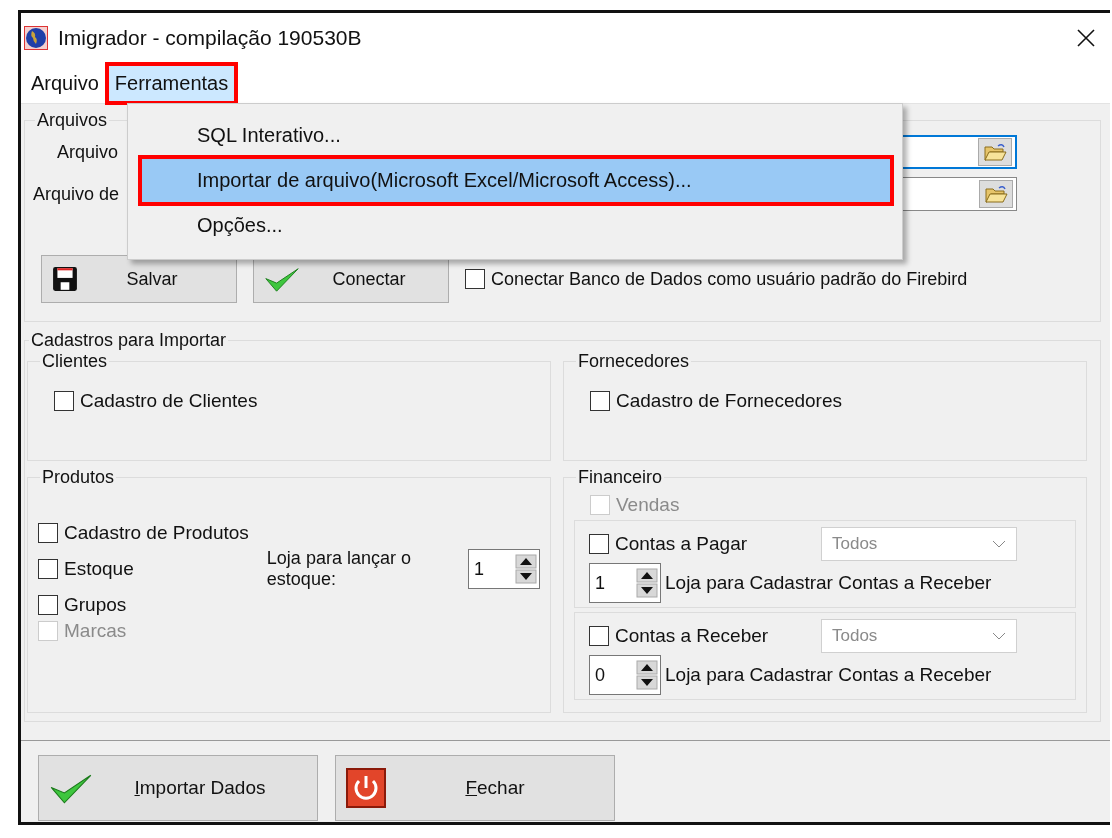 Image resolution: width=1112 pixels, height=838 pixels. What do you see at coordinates (729, 279) in the screenshot?
I see `checkbox-label: Conectar Banco de Dados como usuário padrão do Firebird` at bounding box center [729, 279].